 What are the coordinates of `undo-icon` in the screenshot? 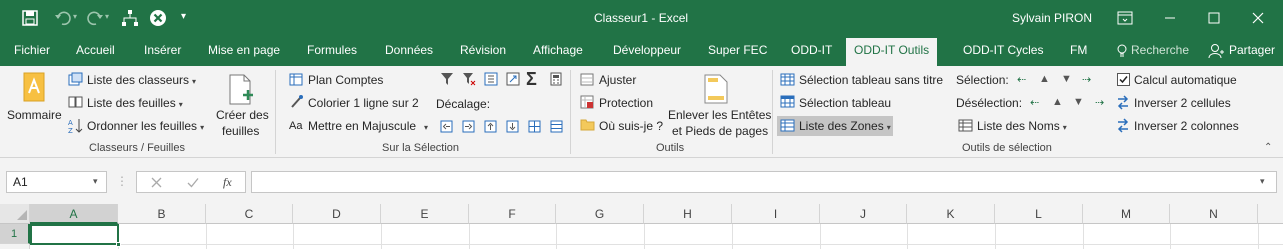 It's located at (63, 18).